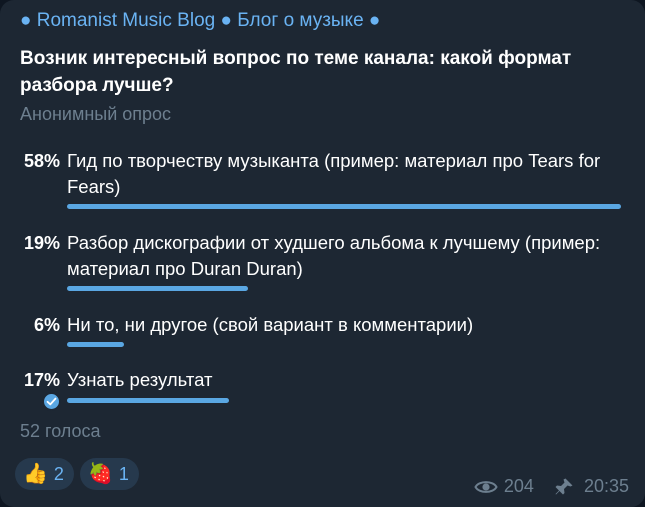 This screenshot has height=507, width=645. What do you see at coordinates (58, 473) in the screenshot?
I see `reaction-count: 2` at bounding box center [58, 473].